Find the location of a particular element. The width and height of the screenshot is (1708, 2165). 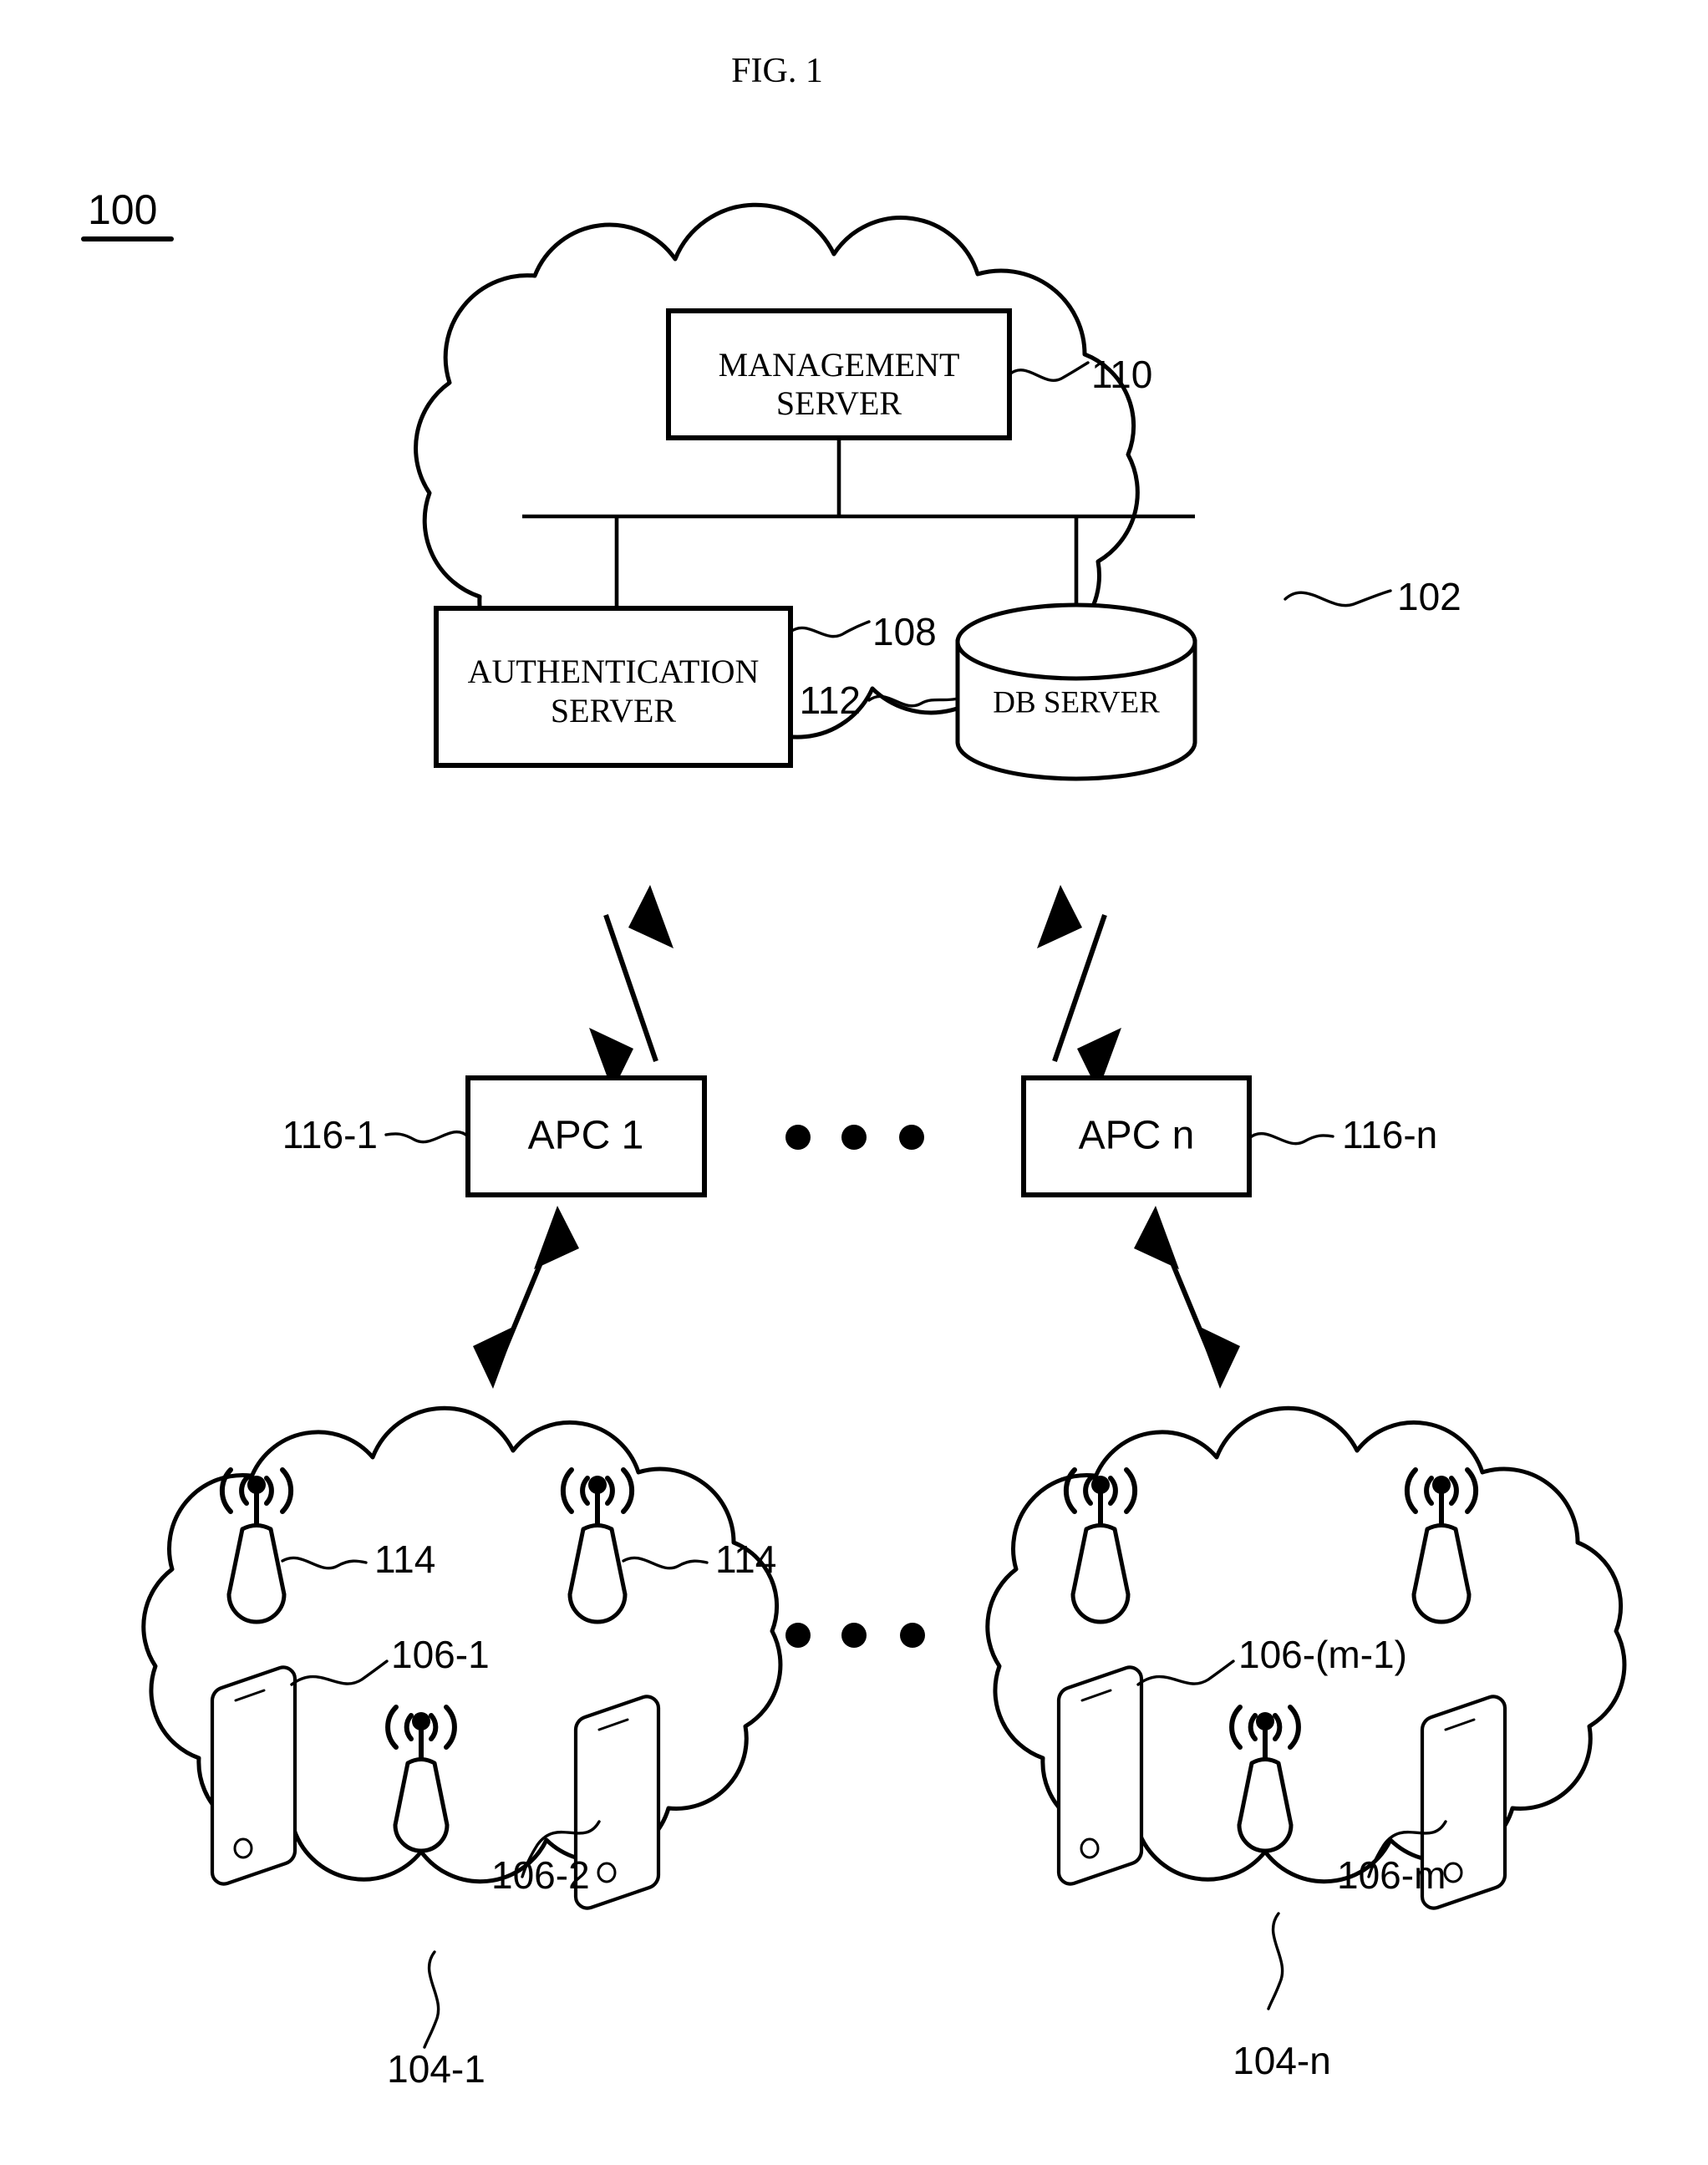

terminal-106-m-ref: 106-m is located at coordinates (1391, 1875).